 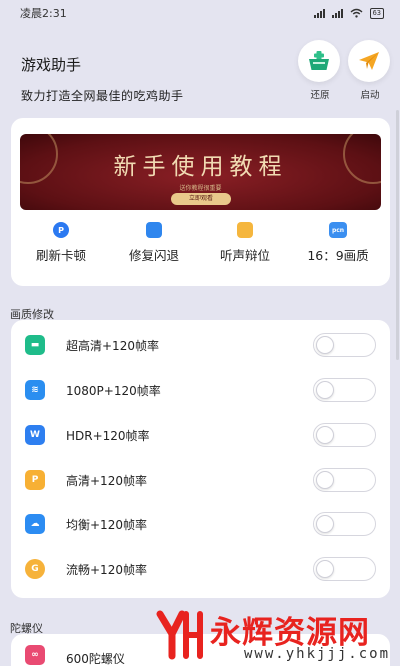 What do you see at coordinates (200, 480) in the screenshot?
I see `quality-row: P 高清+120帧率` at bounding box center [200, 480].